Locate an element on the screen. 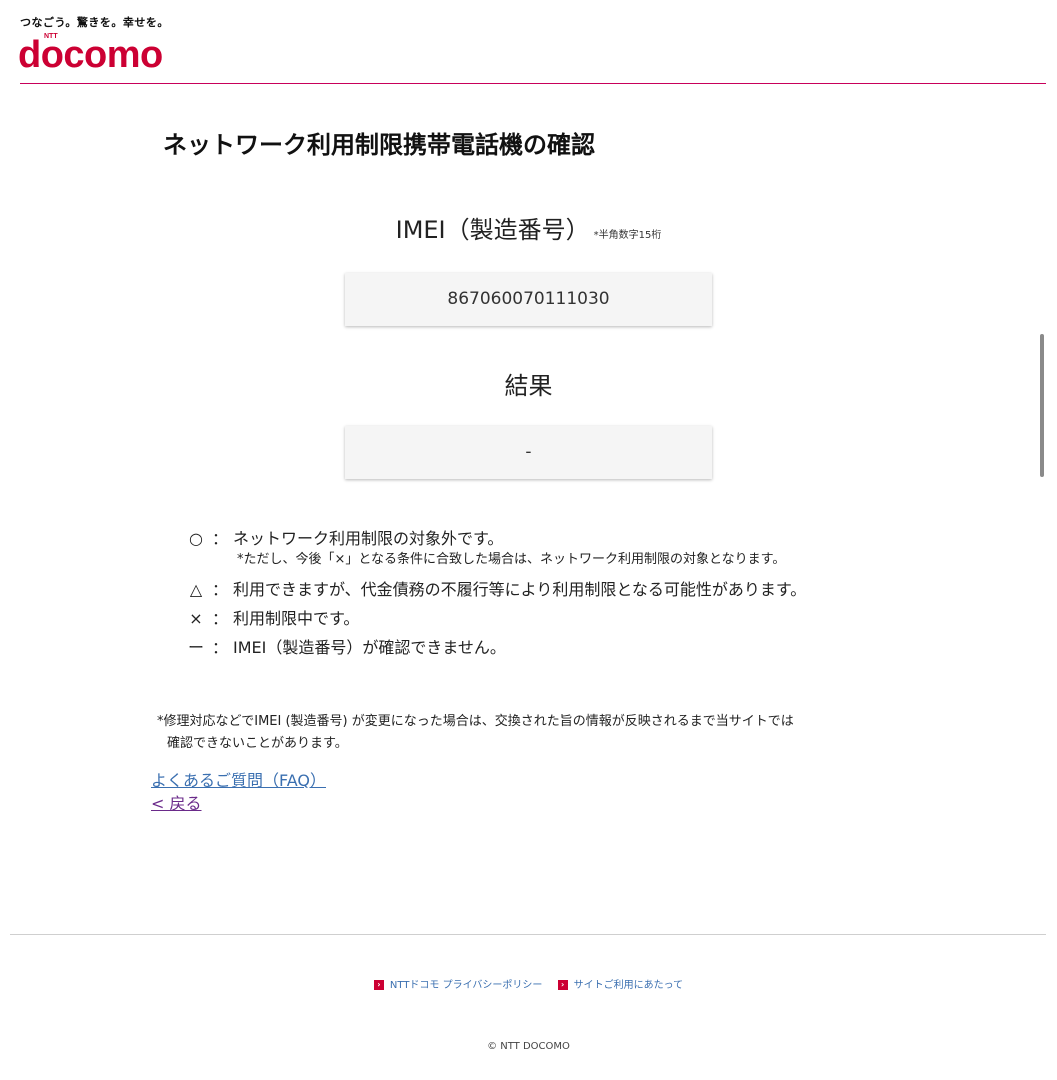 Image resolution: width=1057 pixels, height=1080 pixels. legend-text: IMEI（製造番号）が確認できません。 is located at coordinates (369, 647).